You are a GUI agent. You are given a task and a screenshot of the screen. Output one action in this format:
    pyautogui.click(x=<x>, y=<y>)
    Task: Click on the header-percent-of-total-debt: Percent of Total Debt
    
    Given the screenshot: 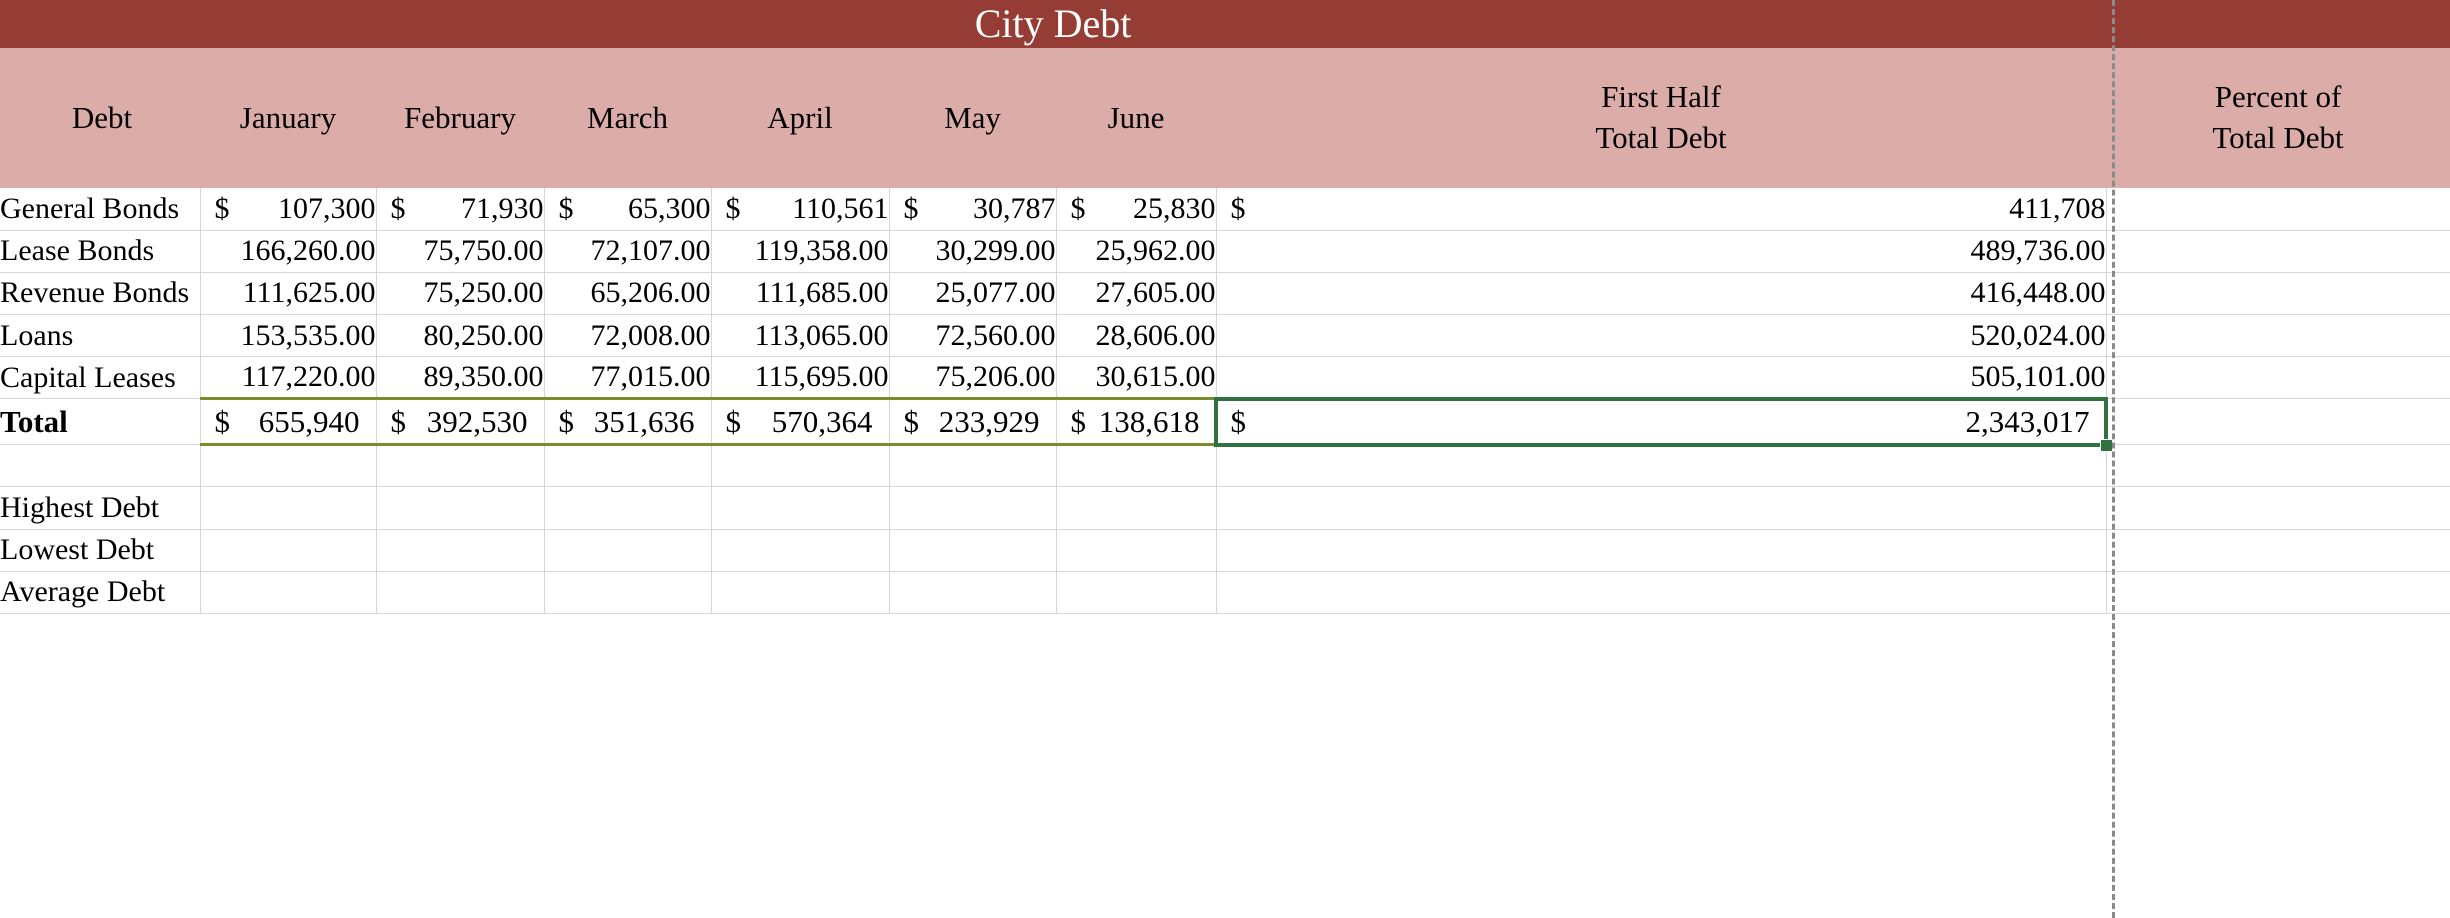 What is the action you would take?
    pyautogui.click(x=2278, y=118)
    